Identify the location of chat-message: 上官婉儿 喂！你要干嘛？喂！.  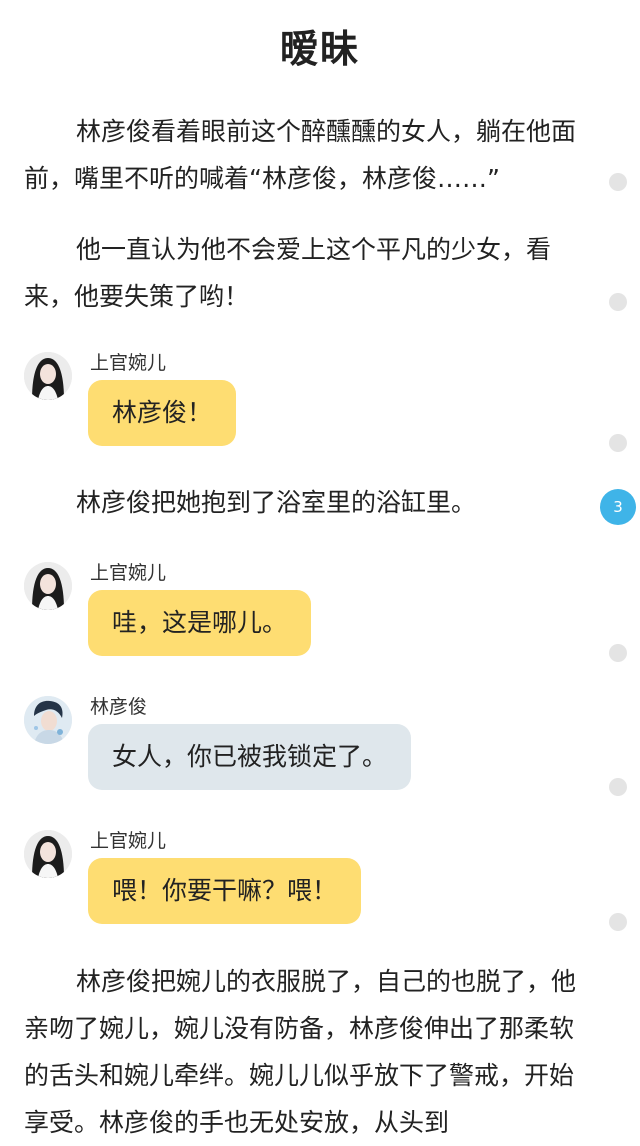
(304, 880).